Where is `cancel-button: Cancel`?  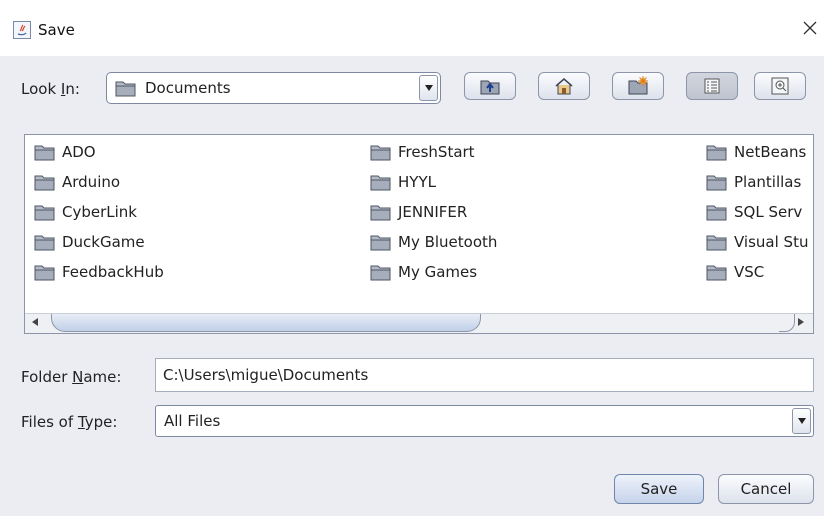
cancel-button: Cancel is located at coordinates (766, 489).